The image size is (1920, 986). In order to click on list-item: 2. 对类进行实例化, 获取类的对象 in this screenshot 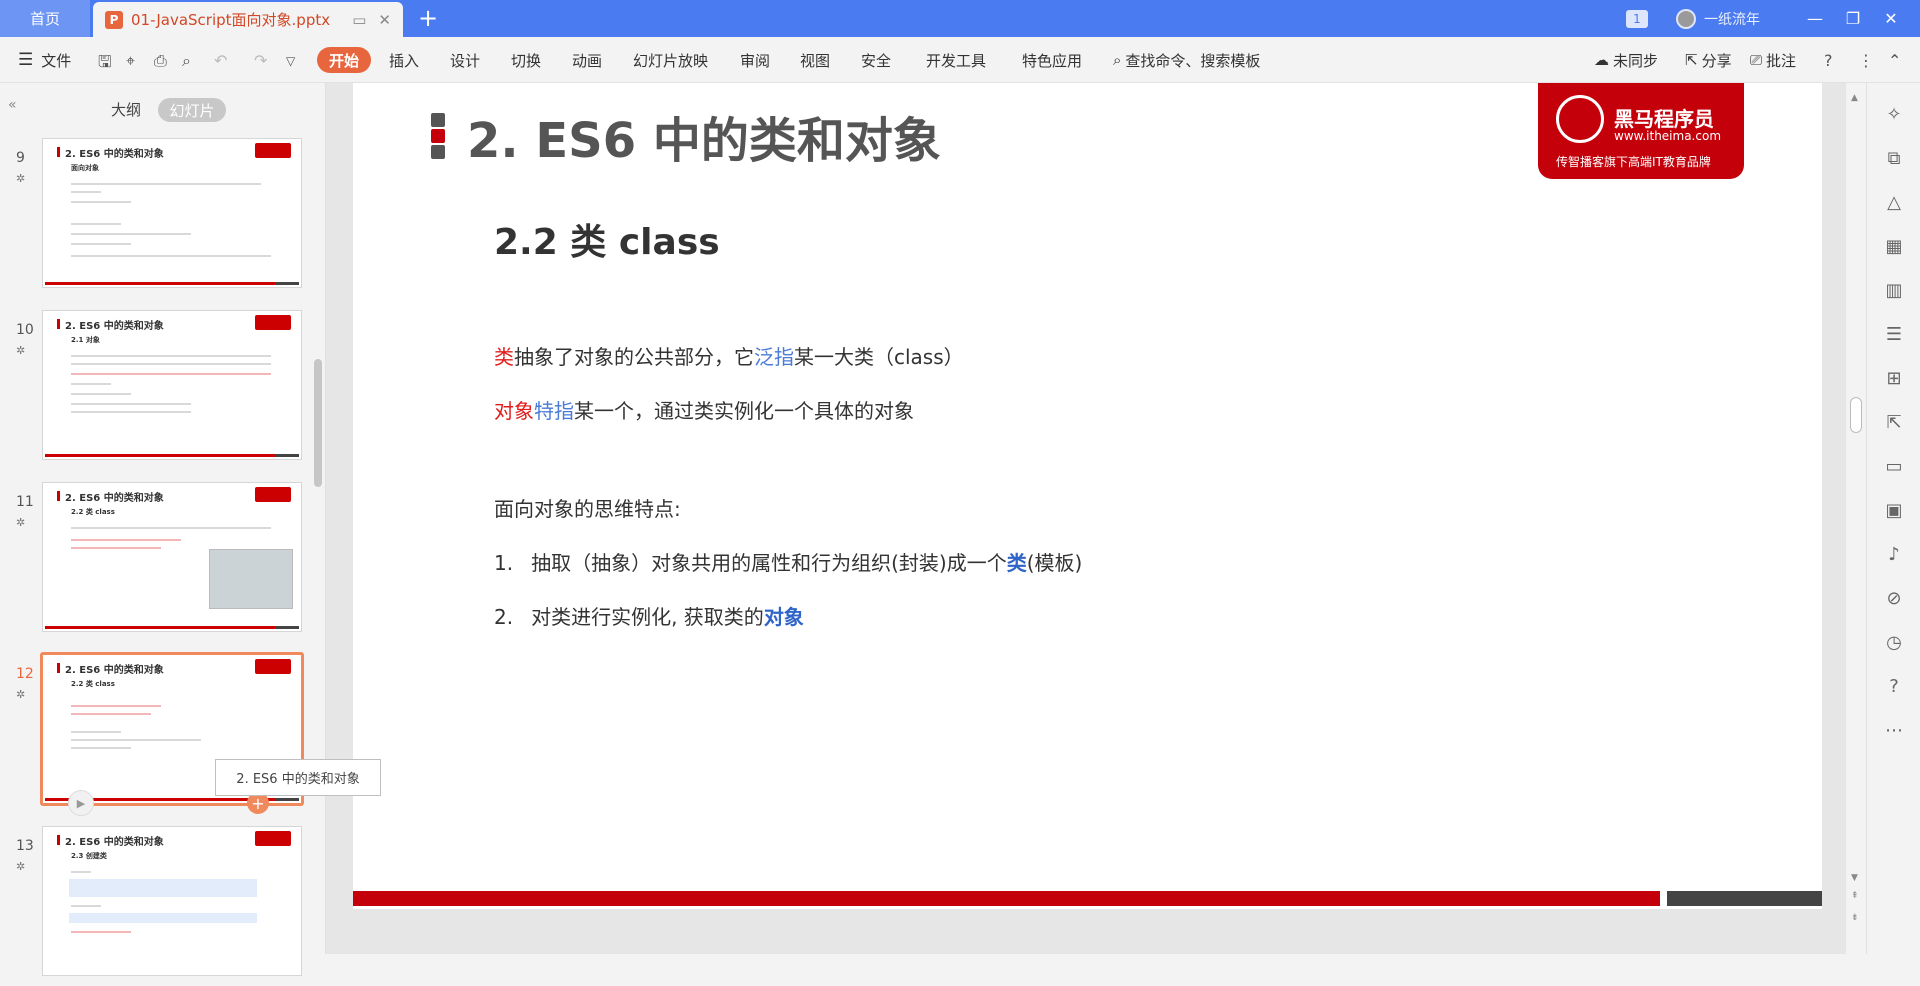, I will do `click(649, 615)`.